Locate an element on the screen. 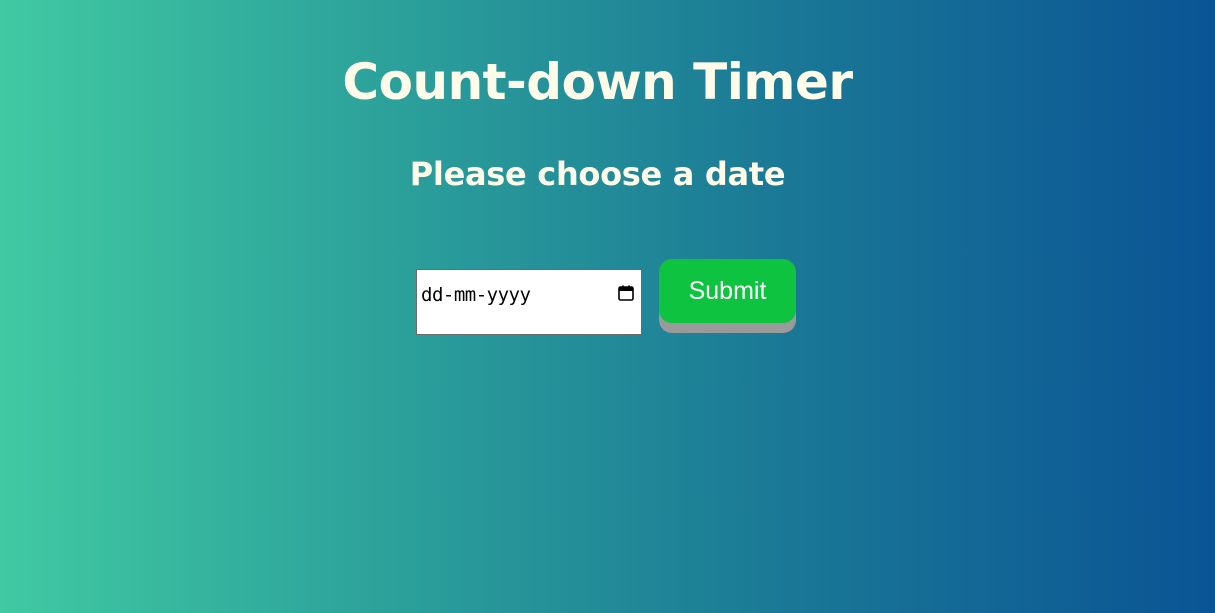 This screenshot has height=613, width=1215. calendar-icon is located at coordinates (626, 293).